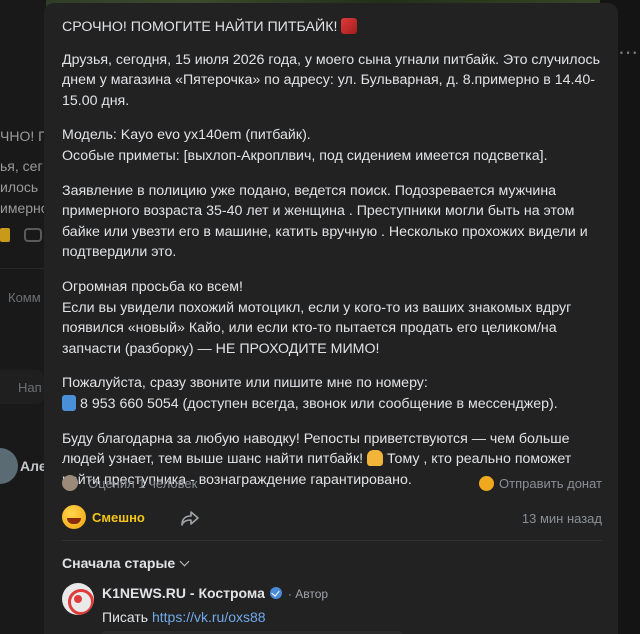 Image resolution: width=640 pixels, height=634 pixels. Describe the element at coordinates (487, 483) in the screenshot. I see `coin-icon` at that location.